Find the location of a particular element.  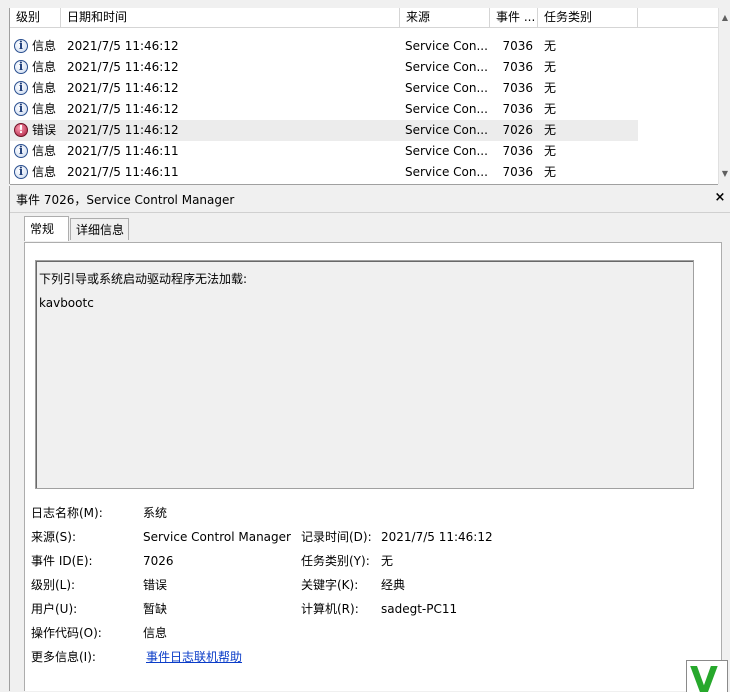

row-level: 错误 is located at coordinates (44, 130).